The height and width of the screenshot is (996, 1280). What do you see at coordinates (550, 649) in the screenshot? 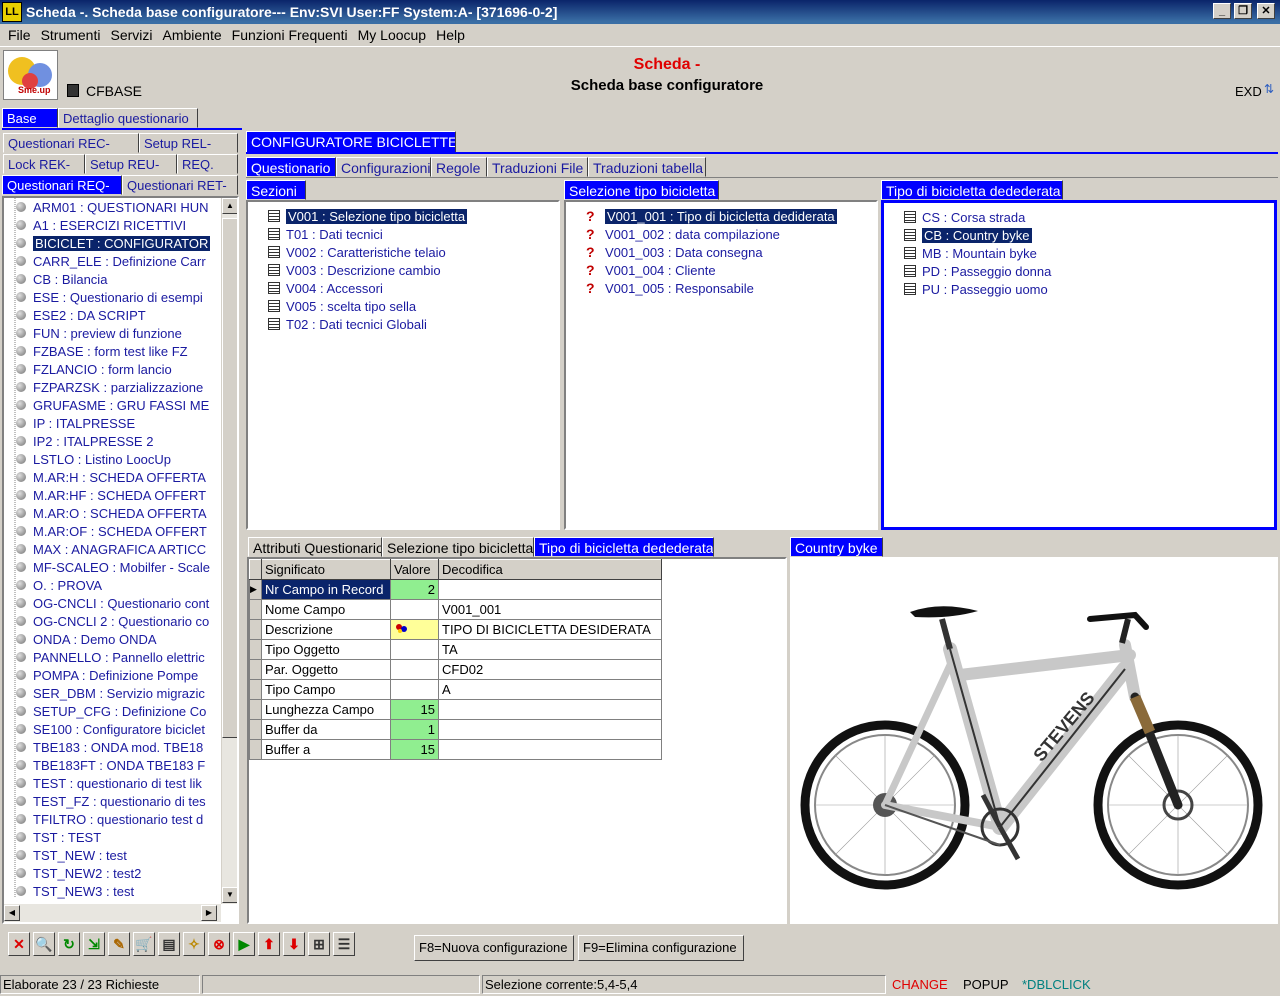
I see `cell-decodifica: TA` at bounding box center [550, 649].